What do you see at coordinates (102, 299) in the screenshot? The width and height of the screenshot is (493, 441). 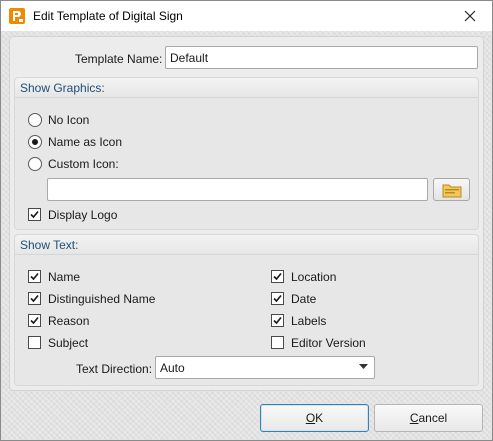 I see `checkbox-distinguished-name-label: Distinguished Name` at bounding box center [102, 299].